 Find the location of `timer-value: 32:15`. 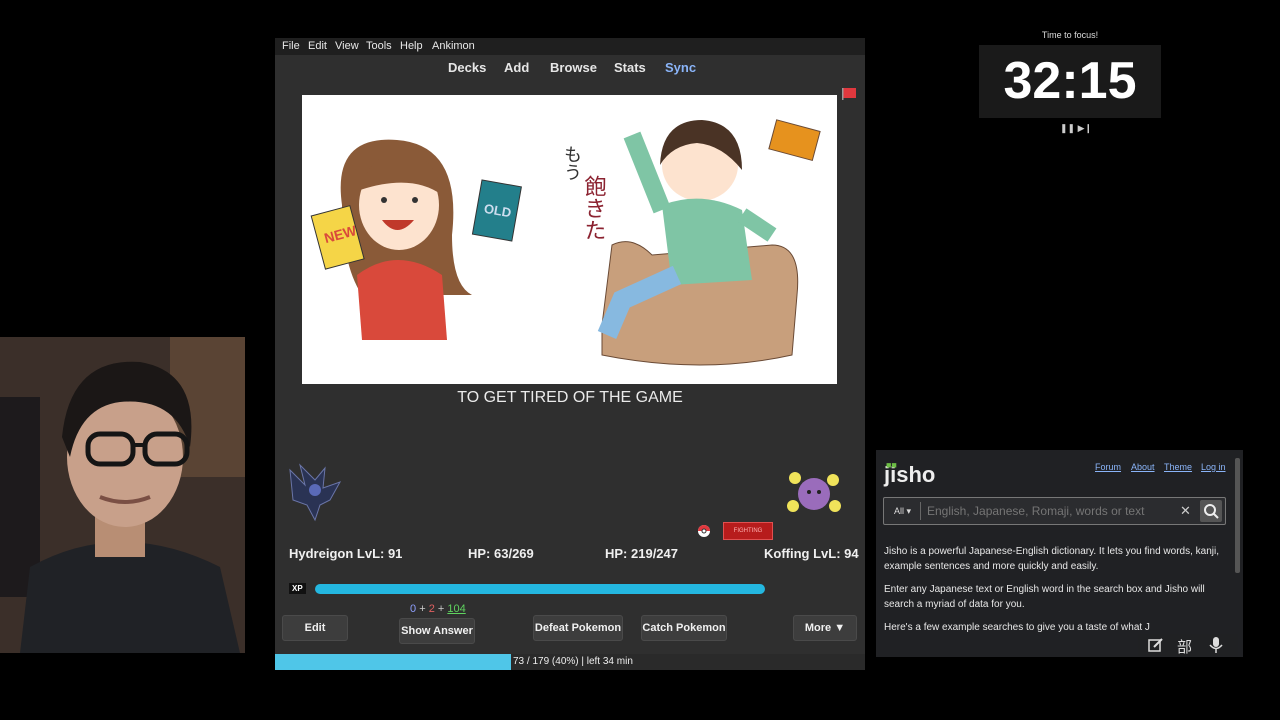

timer-value: 32:15 is located at coordinates (1070, 81).